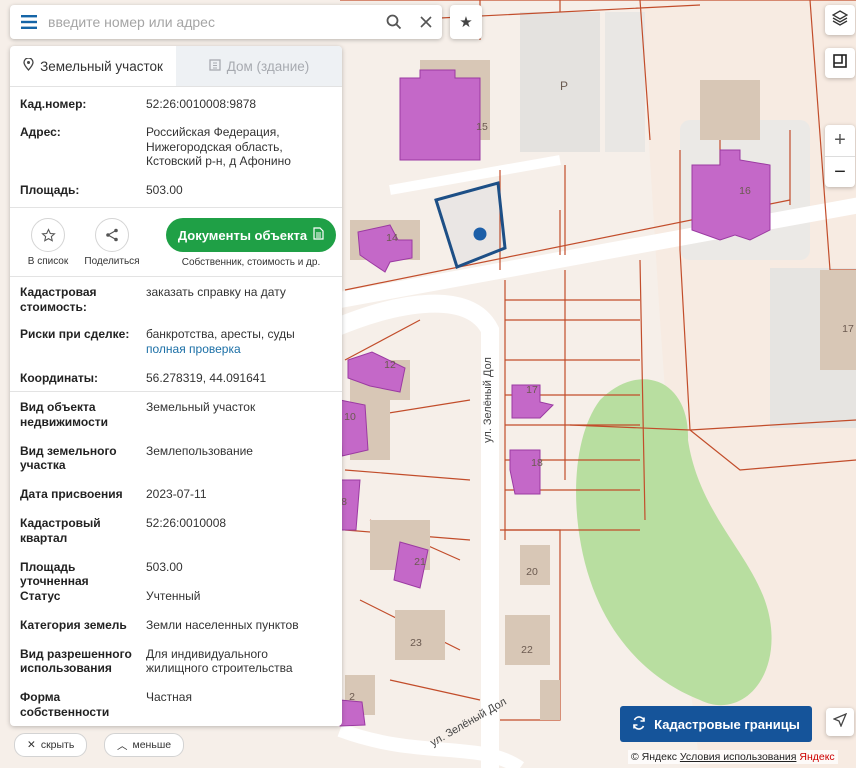  Describe the element at coordinates (206, 378) in the screenshot. I see `coords-value: 56.278319, 44.091641` at that location.